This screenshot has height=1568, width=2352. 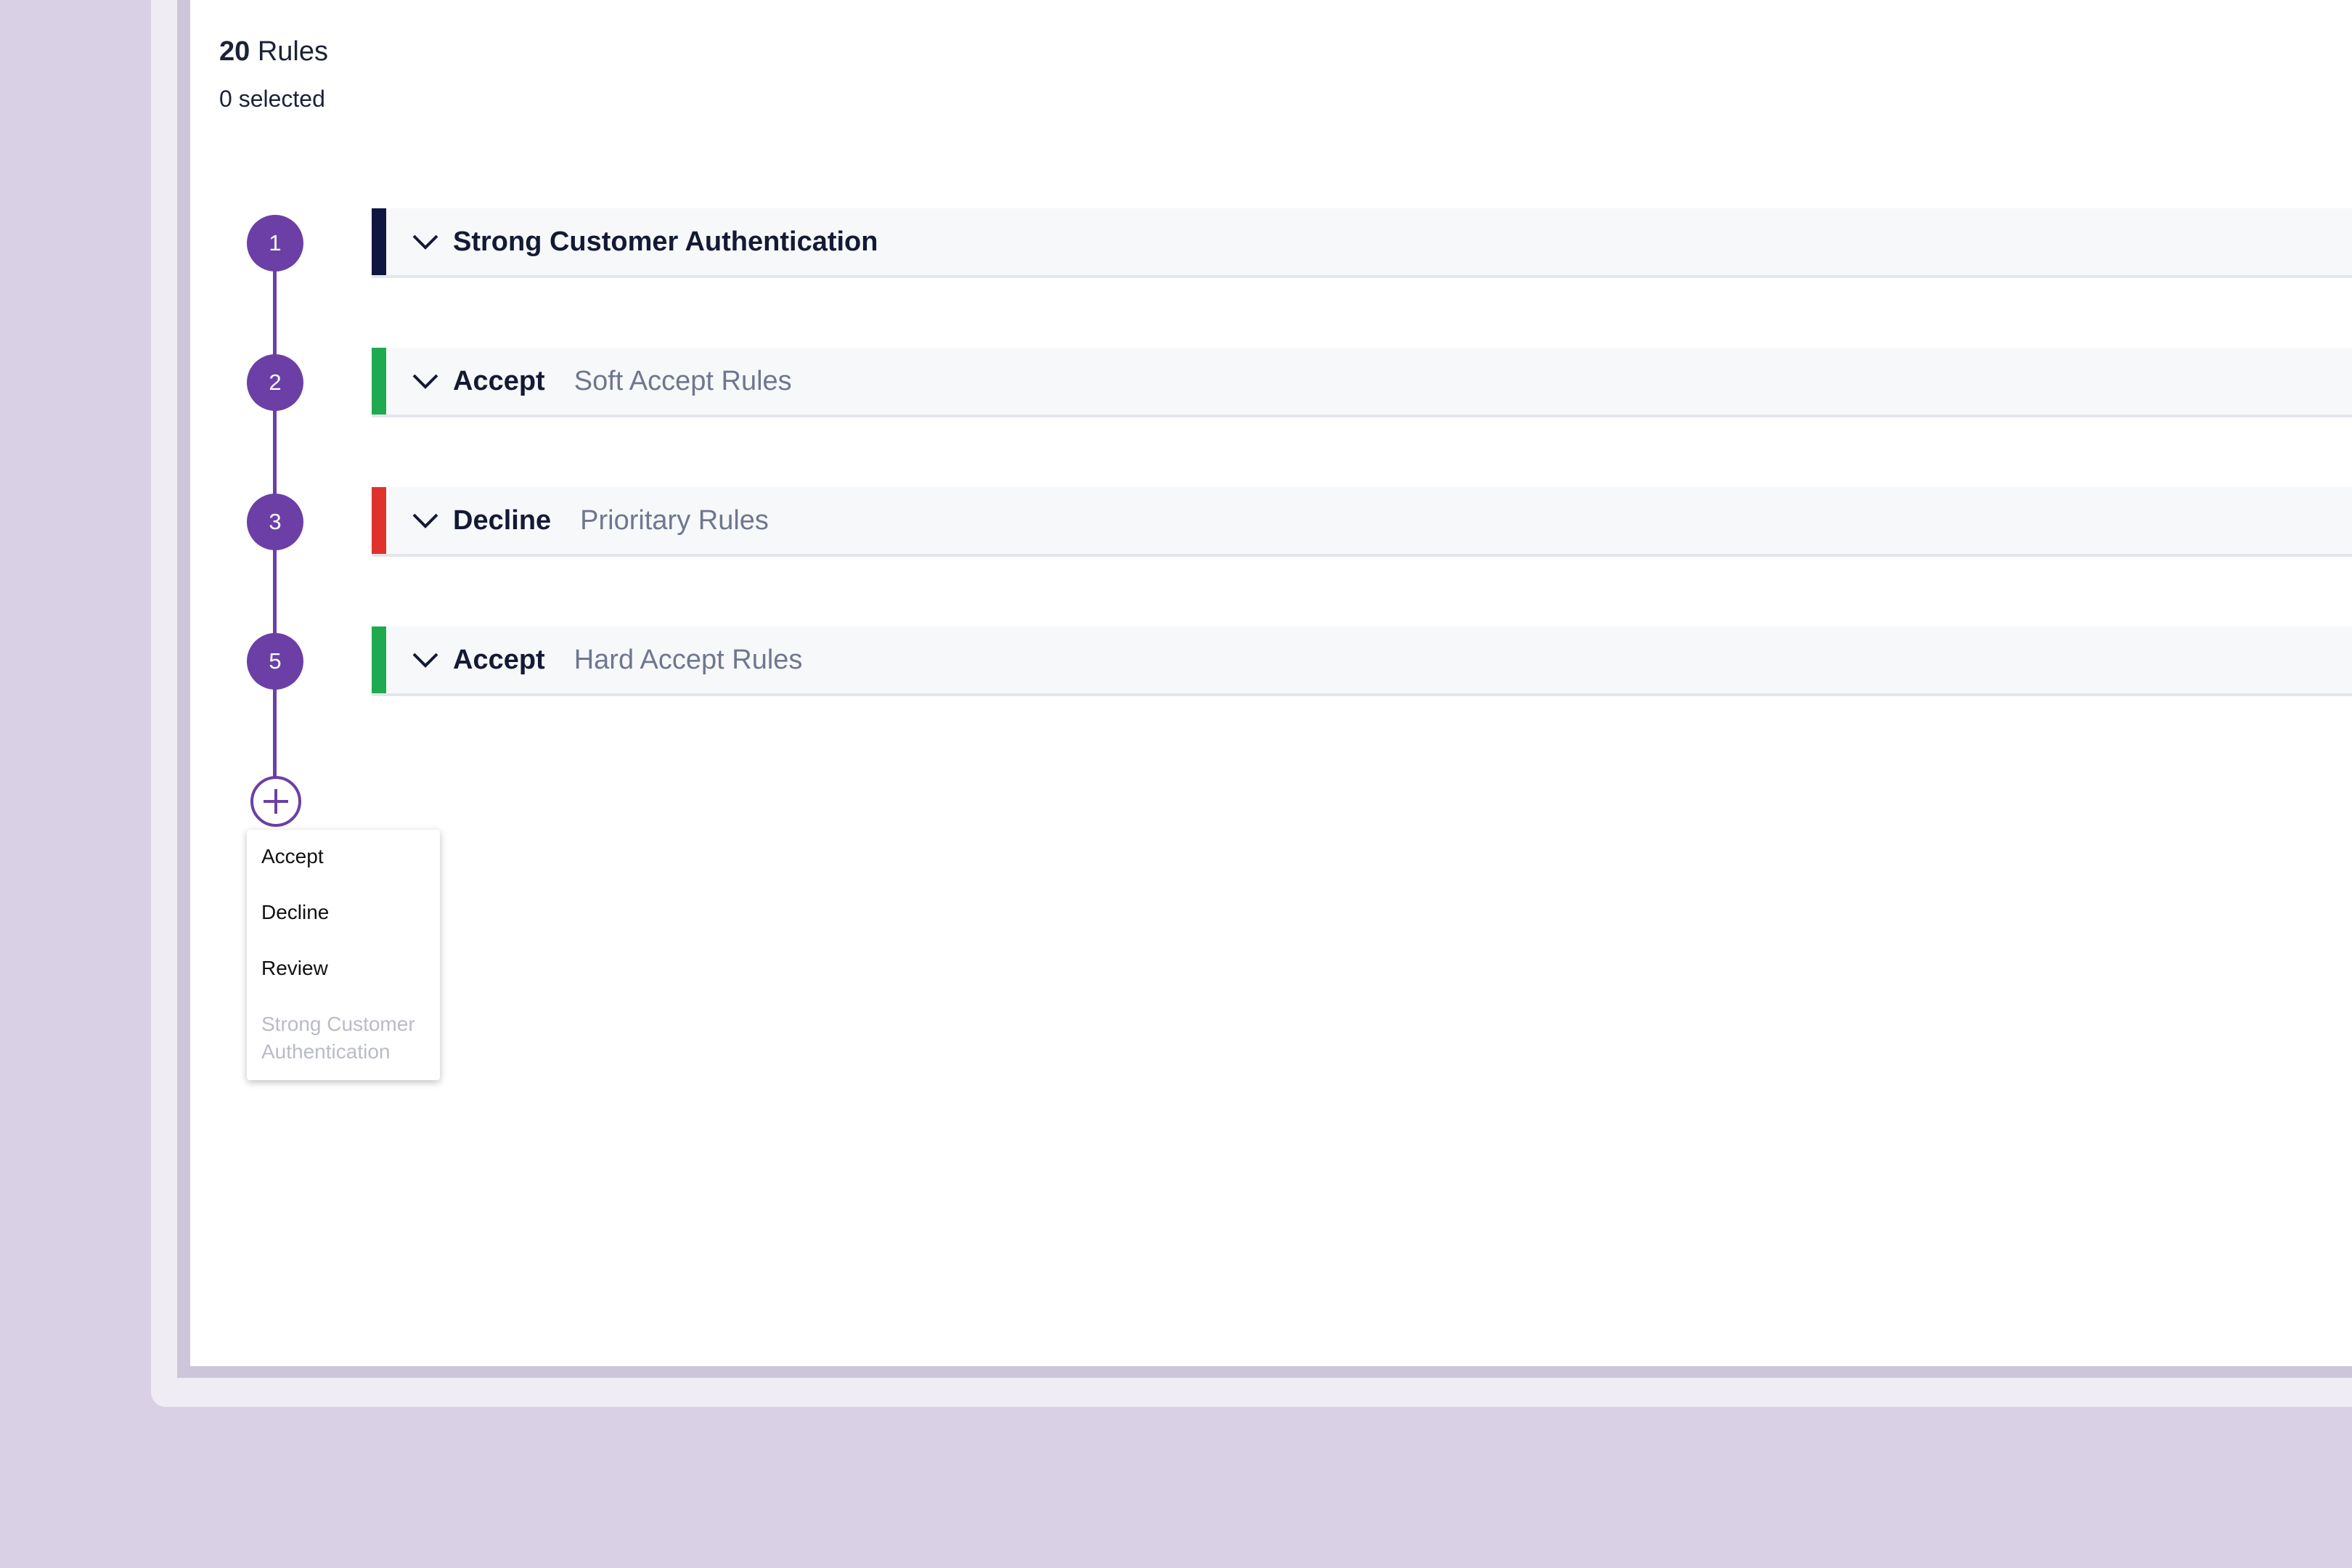 What do you see at coordinates (683, 381) in the screenshot?
I see `rule-subtitle: Soft Accept Rules` at bounding box center [683, 381].